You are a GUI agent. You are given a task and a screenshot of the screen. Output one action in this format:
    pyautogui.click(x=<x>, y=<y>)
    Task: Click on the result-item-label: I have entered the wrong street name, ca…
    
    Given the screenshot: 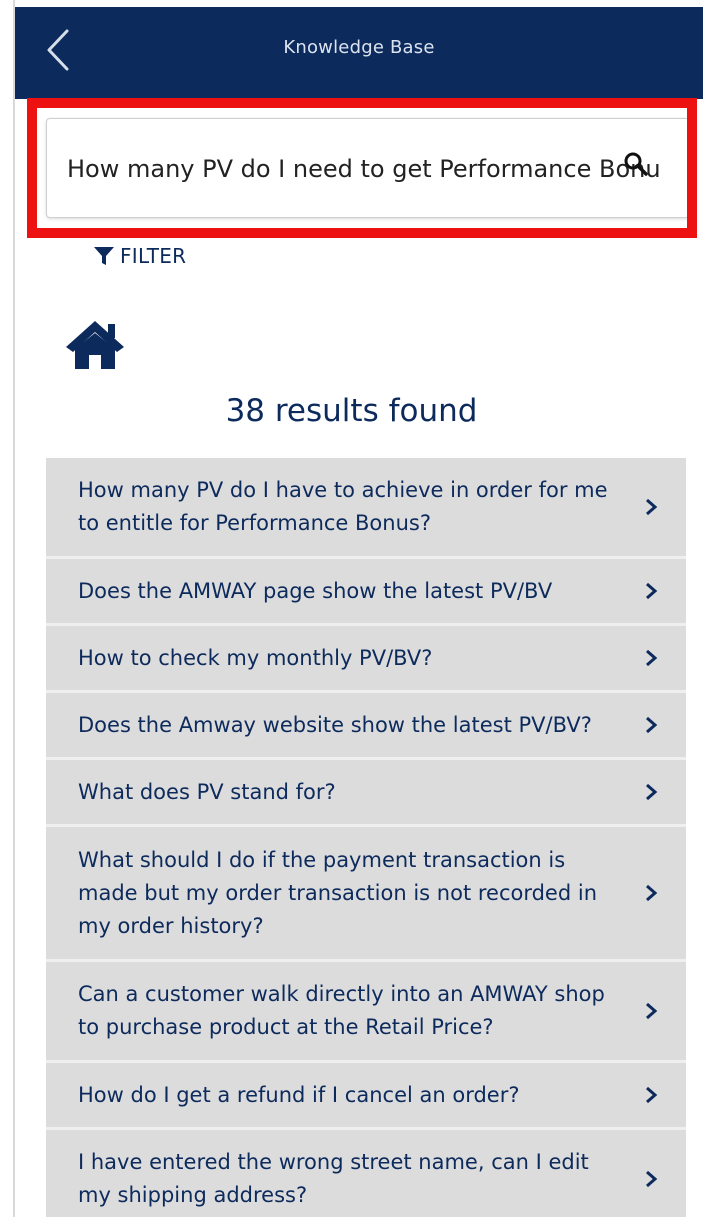 What is the action you would take?
    pyautogui.click(x=333, y=1178)
    